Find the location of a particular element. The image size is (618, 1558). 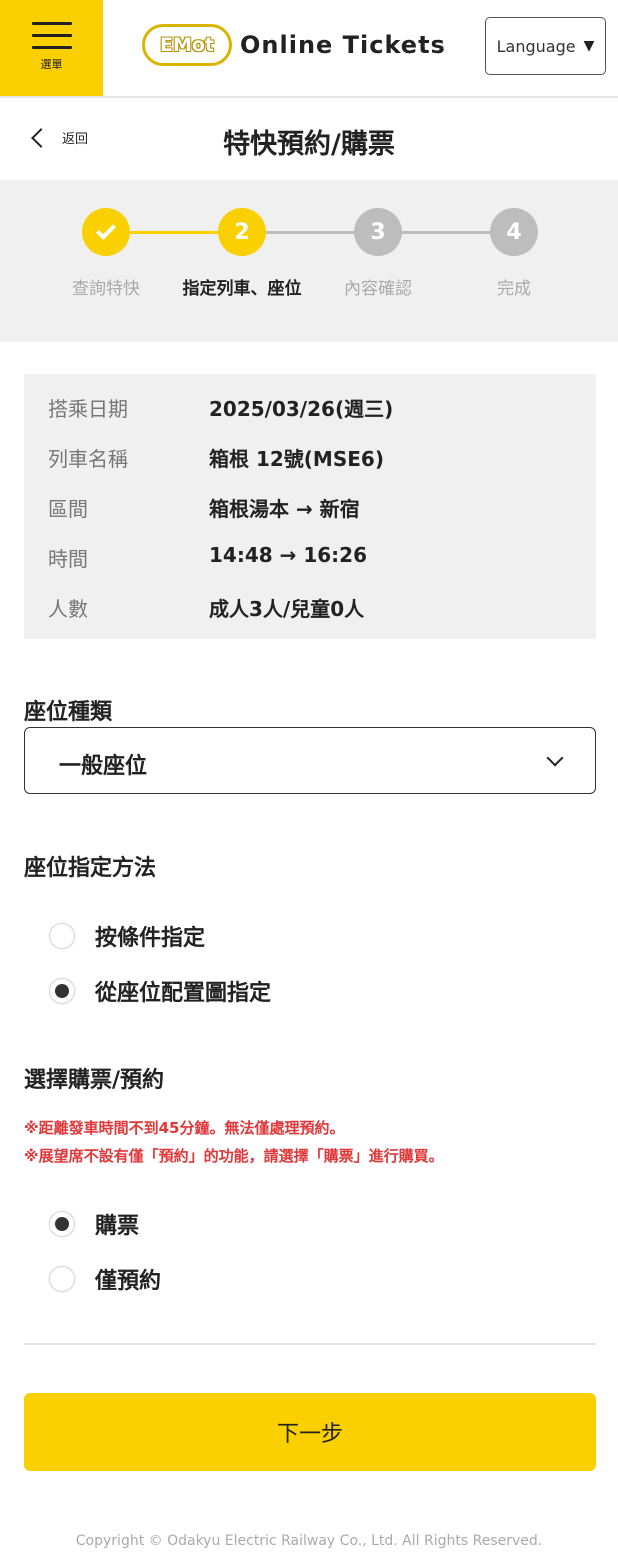

radio-label: 購票 is located at coordinates (117, 1226).